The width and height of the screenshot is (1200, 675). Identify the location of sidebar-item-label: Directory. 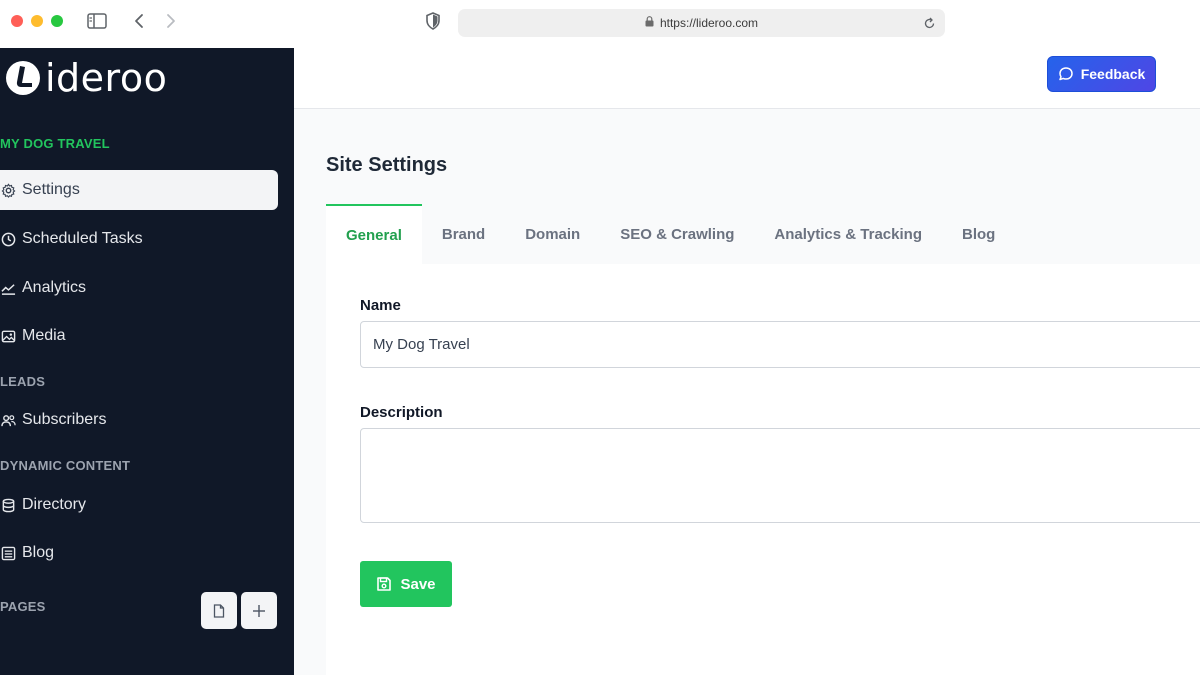
(54, 504).